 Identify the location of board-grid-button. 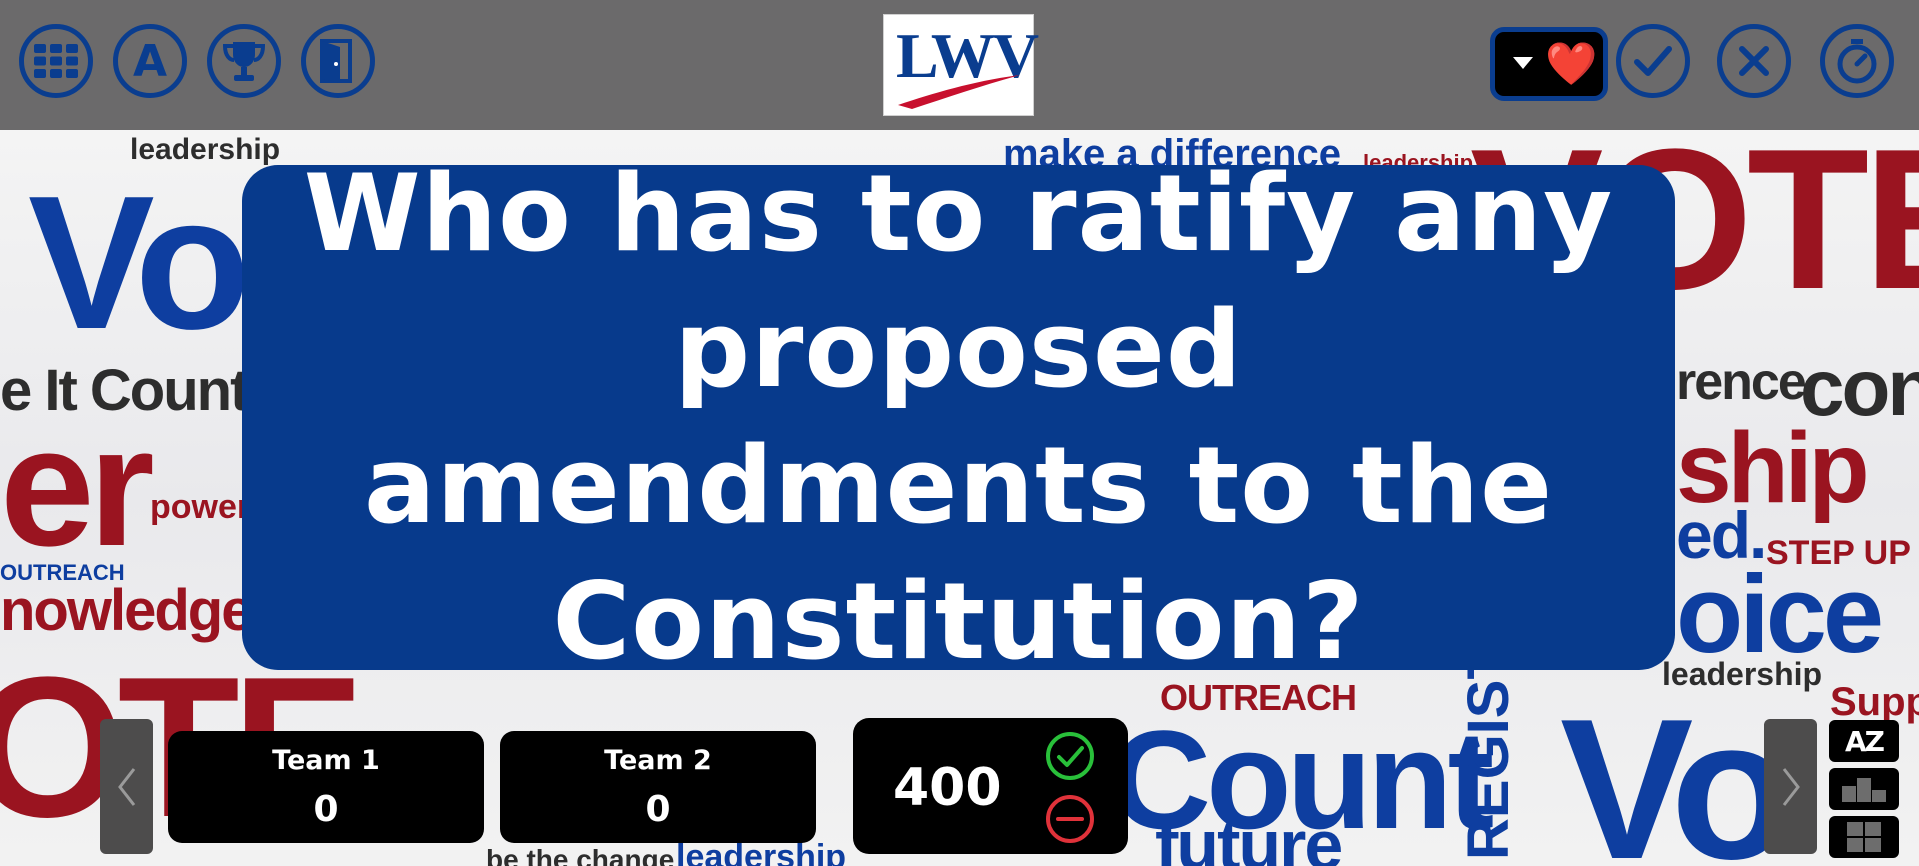
(56, 61).